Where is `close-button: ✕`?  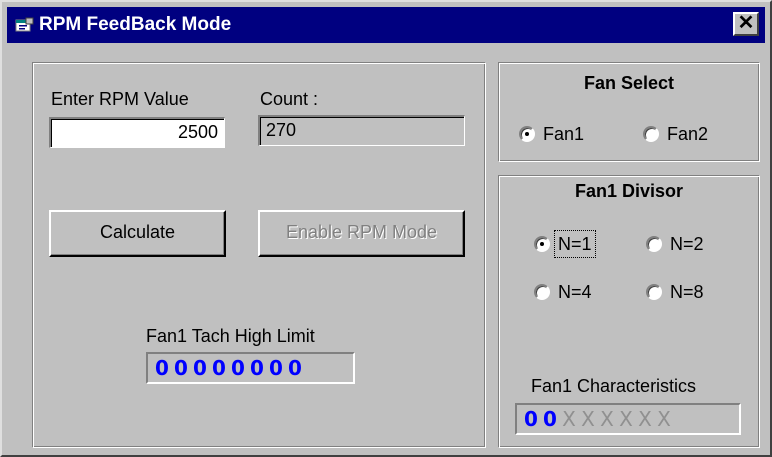
close-button: ✕ is located at coordinates (746, 24).